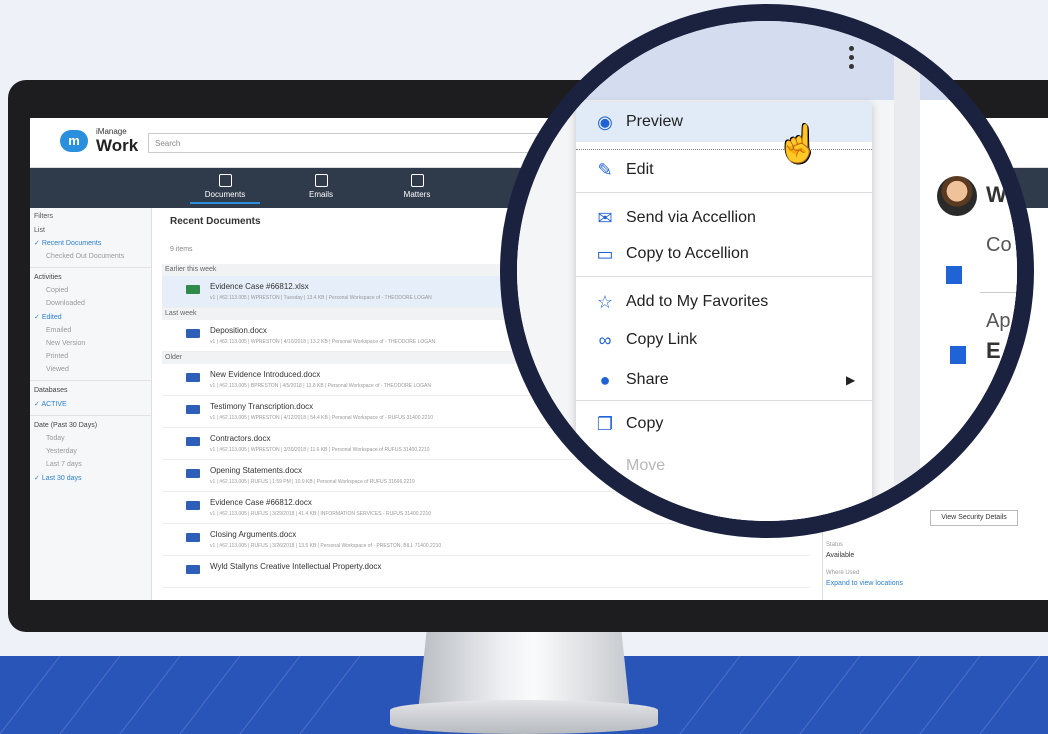 The height and width of the screenshot is (734, 1048). What do you see at coordinates (90, 369) in the screenshot?
I see `filter-viewed: Viewed` at bounding box center [90, 369].